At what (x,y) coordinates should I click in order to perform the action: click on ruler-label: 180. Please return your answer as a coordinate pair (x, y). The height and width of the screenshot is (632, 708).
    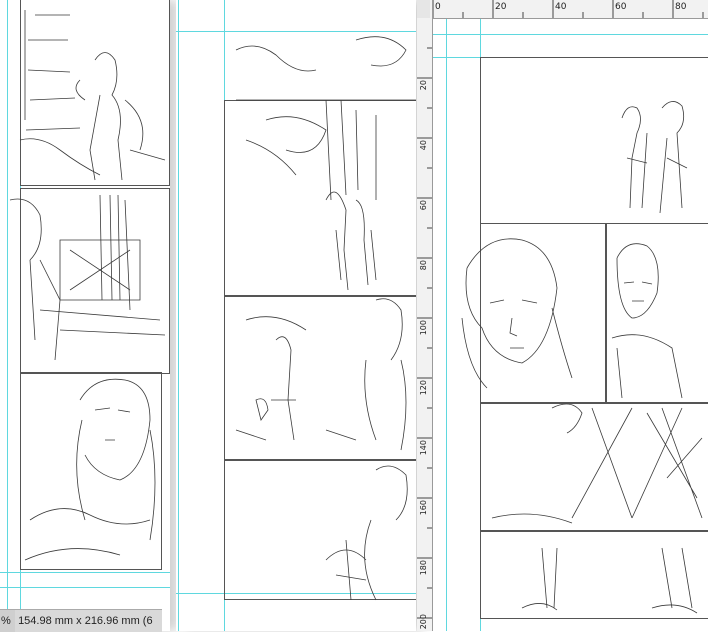
    Looking at the image, I should click on (423, 568).